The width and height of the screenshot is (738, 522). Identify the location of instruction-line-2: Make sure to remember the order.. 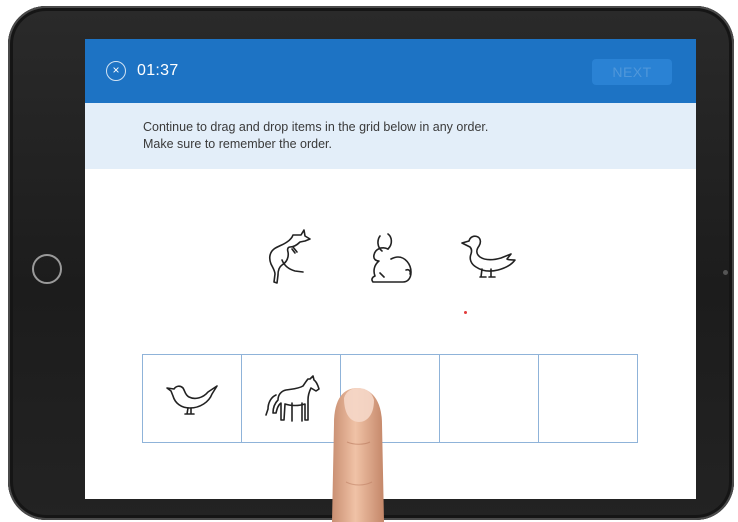
(237, 144).